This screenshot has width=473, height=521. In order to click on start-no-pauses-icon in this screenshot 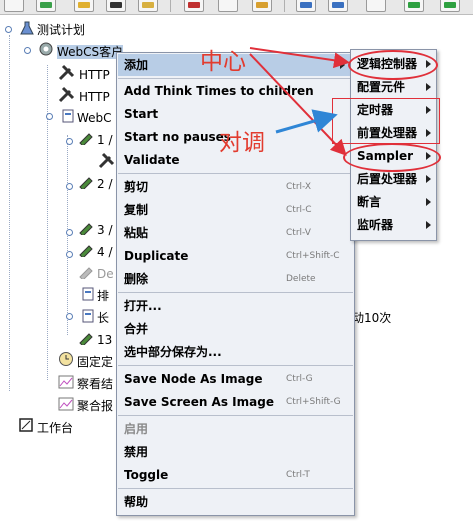, I will do `click(450, 6)`.